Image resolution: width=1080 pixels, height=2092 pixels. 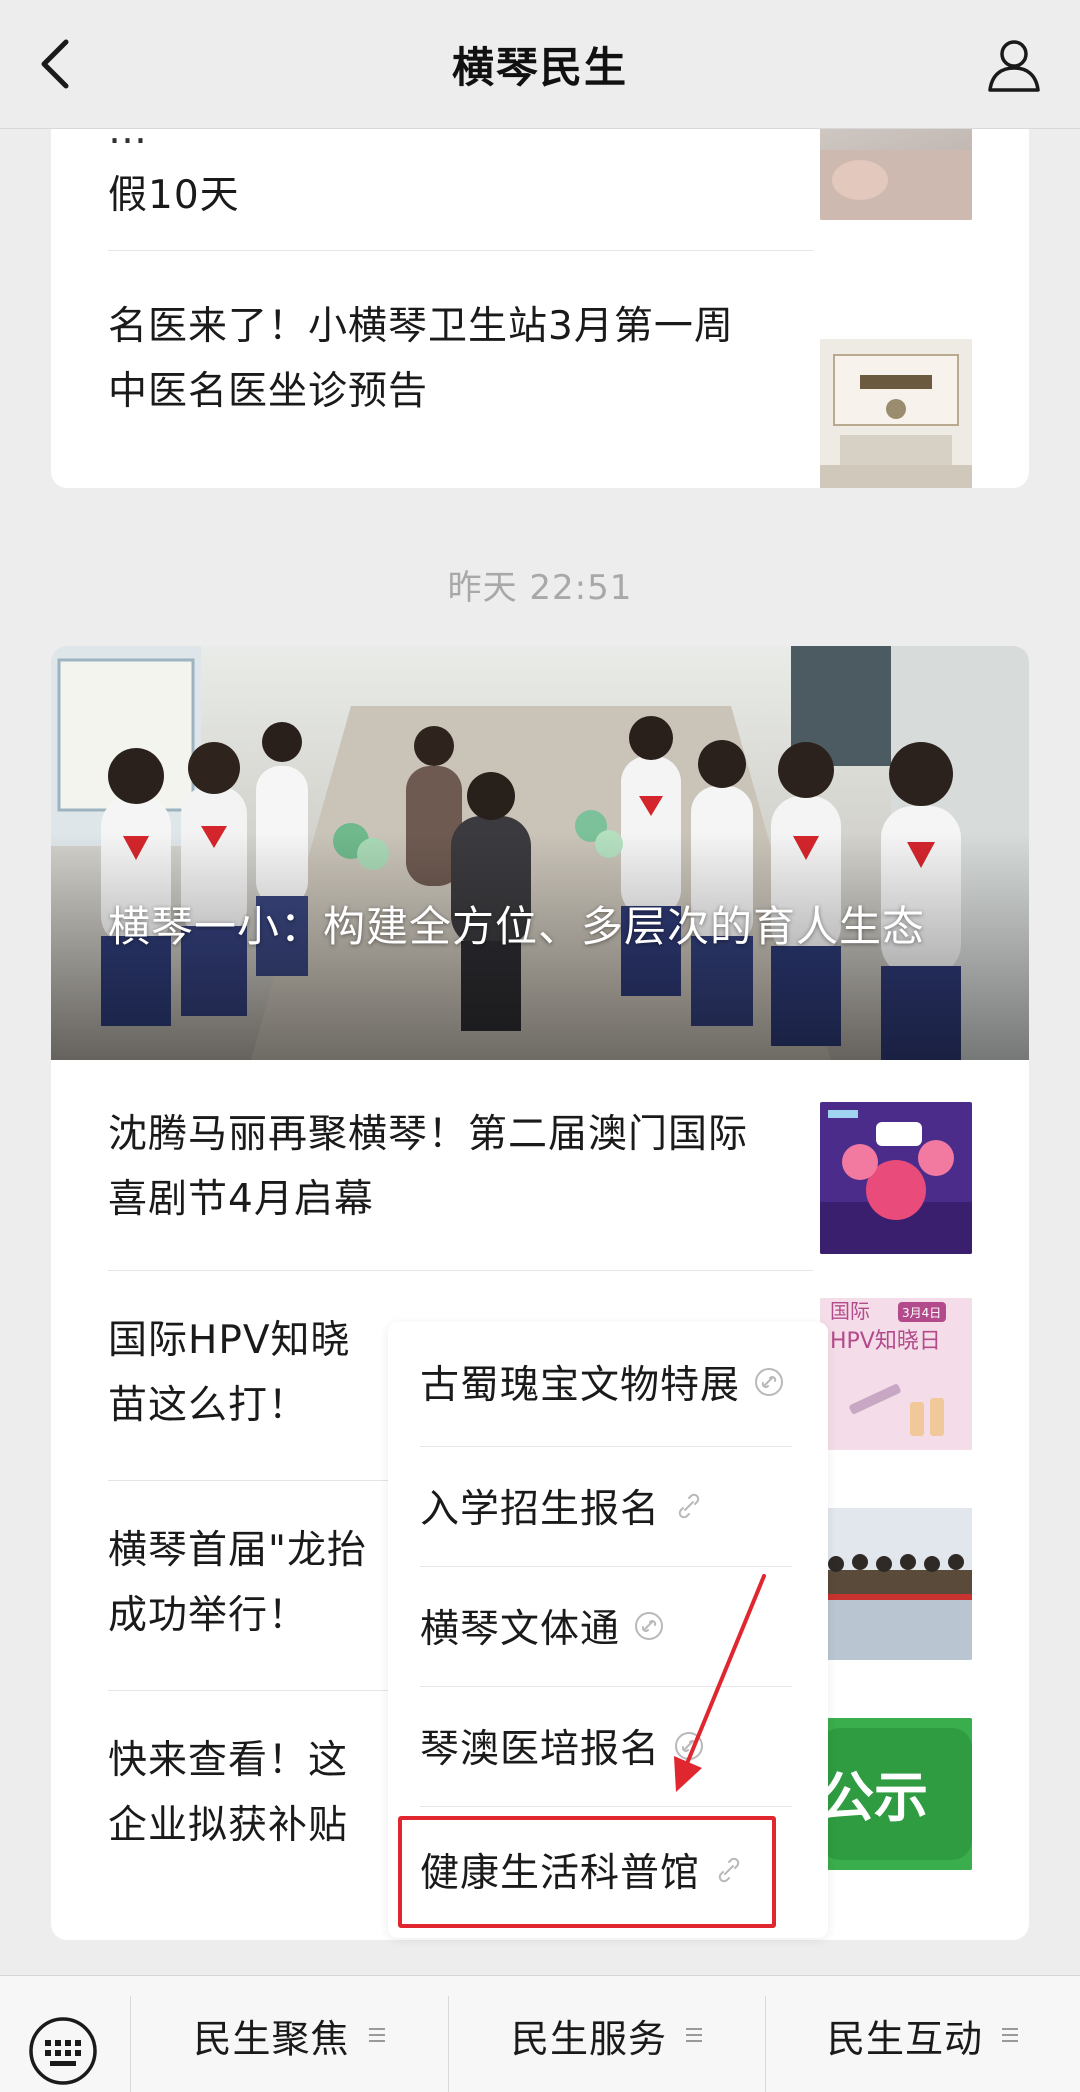 What do you see at coordinates (421, 359) in the screenshot?
I see `article-title: 名医来了！小横琴卫生站3月第一周中医名医坐诊预告` at bounding box center [421, 359].